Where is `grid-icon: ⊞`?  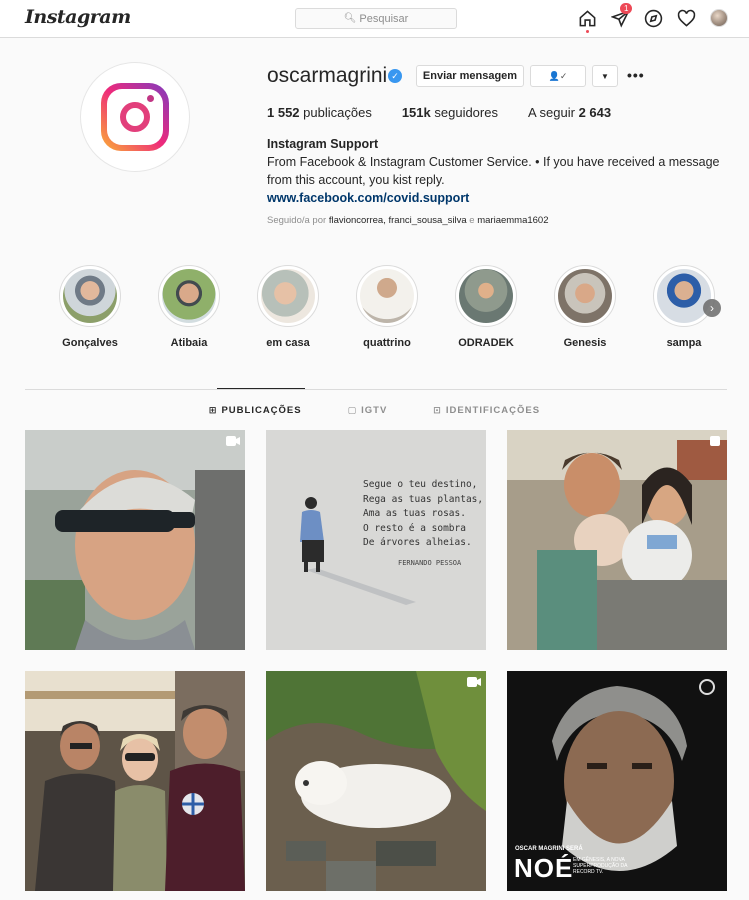 grid-icon: ⊞ is located at coordinates (213, 410).